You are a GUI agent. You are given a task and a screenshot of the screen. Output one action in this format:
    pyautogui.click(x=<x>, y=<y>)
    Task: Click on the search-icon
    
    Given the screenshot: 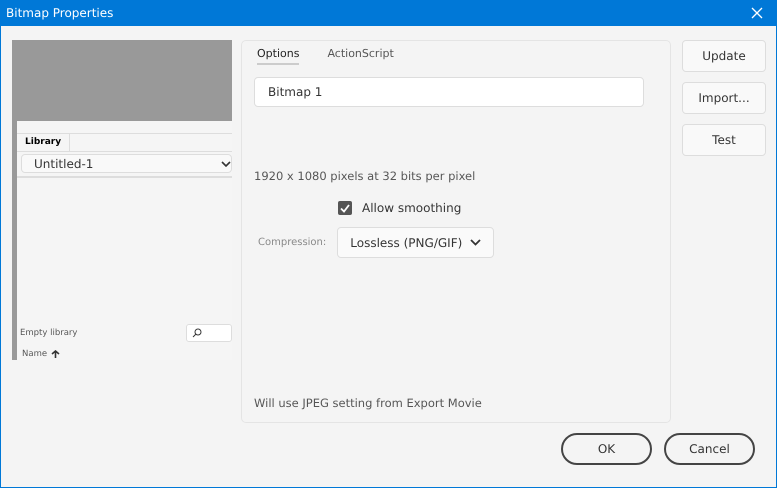 What is the action you would take?
    pyautogui.click(x=197, y=333)
    